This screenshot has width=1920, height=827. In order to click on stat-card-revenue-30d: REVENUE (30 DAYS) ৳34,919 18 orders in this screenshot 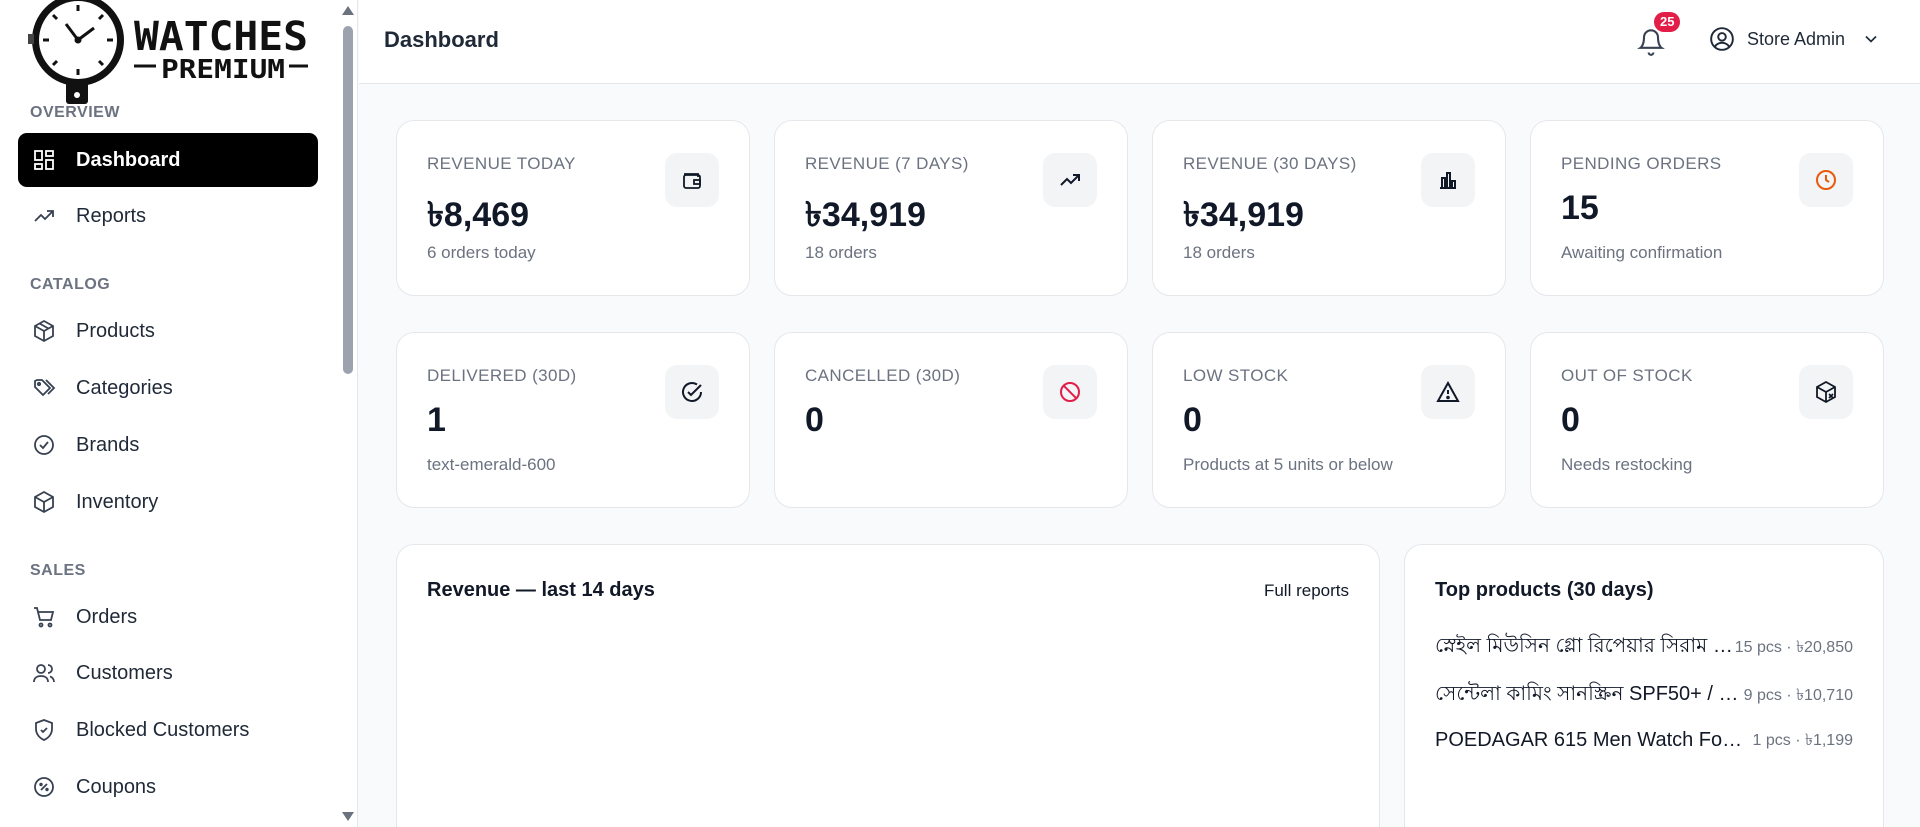, I will do `click(1329, 208)`.